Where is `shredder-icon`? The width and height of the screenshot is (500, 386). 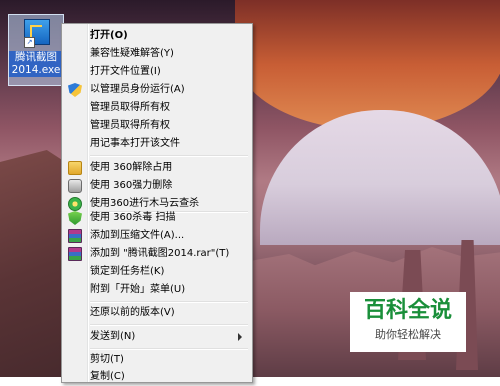
shredder-icon is located at coordinates (75, 186).